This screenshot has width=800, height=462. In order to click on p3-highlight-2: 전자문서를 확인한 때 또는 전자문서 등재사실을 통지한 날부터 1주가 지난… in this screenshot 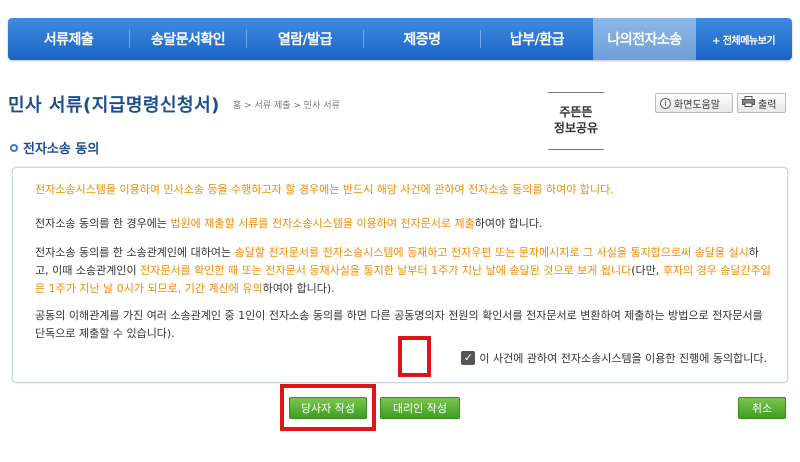, I will do `click(386, 270)`.